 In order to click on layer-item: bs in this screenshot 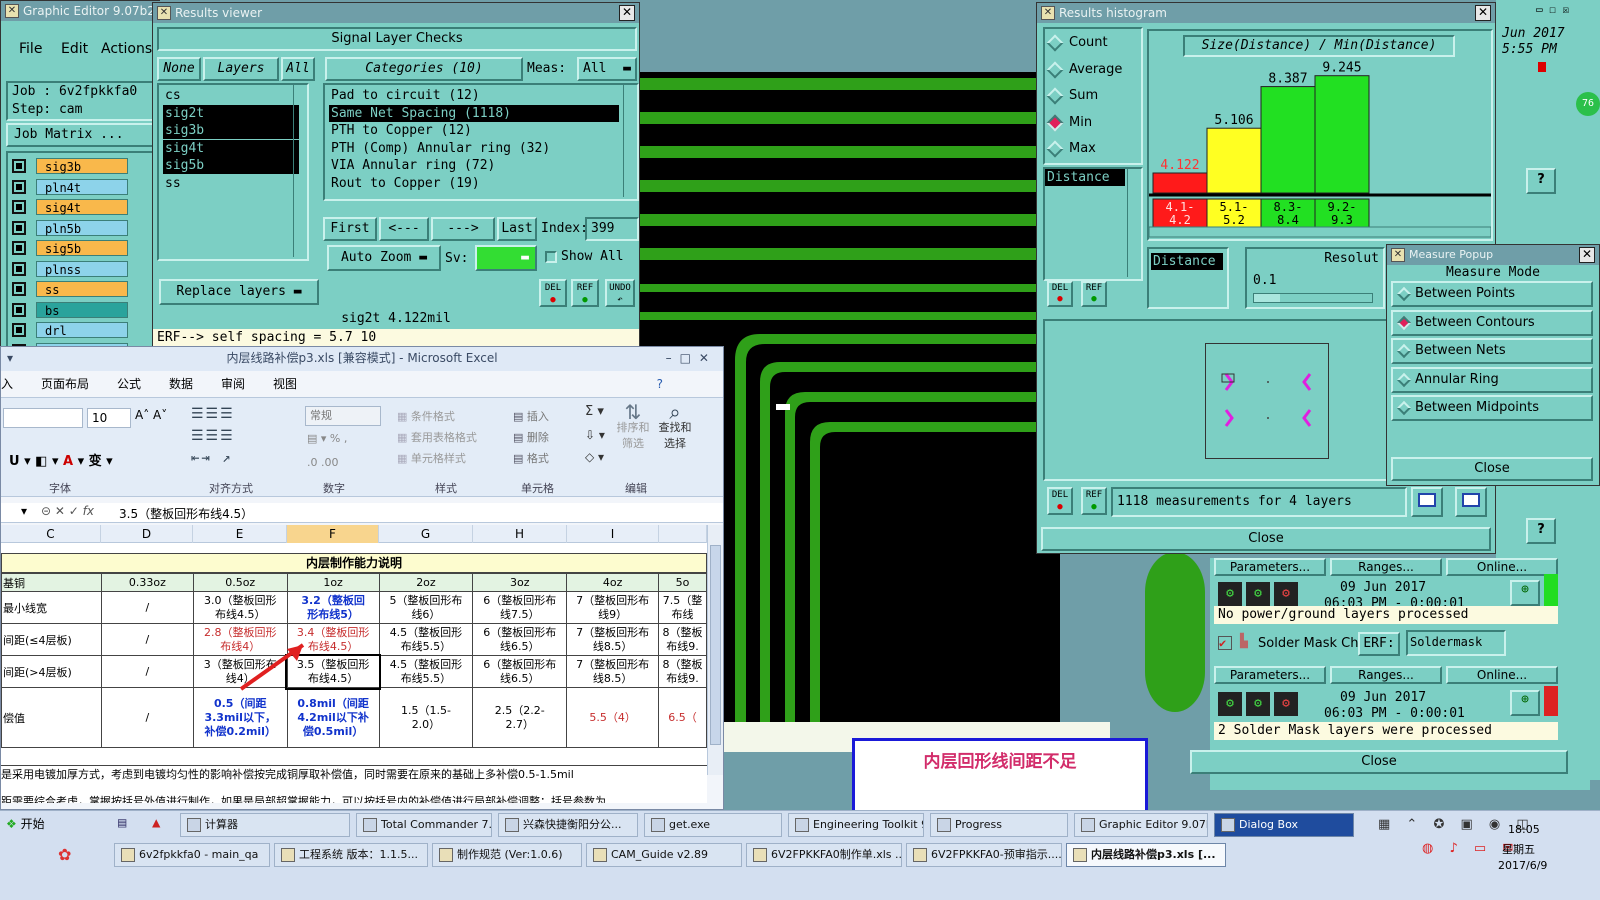, I will do `click(82, 309)`.